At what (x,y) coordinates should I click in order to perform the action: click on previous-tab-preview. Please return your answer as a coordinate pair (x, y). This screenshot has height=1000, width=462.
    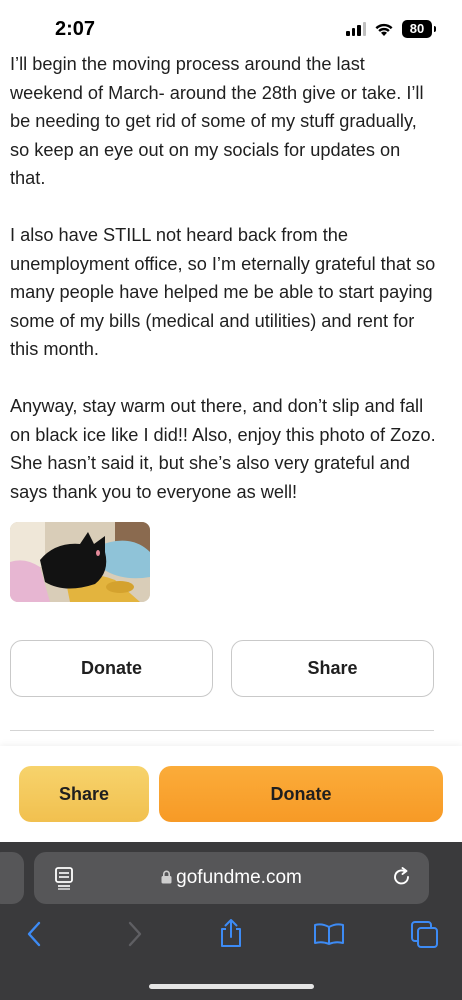
    Looking at the image, I should click on (12, 878).